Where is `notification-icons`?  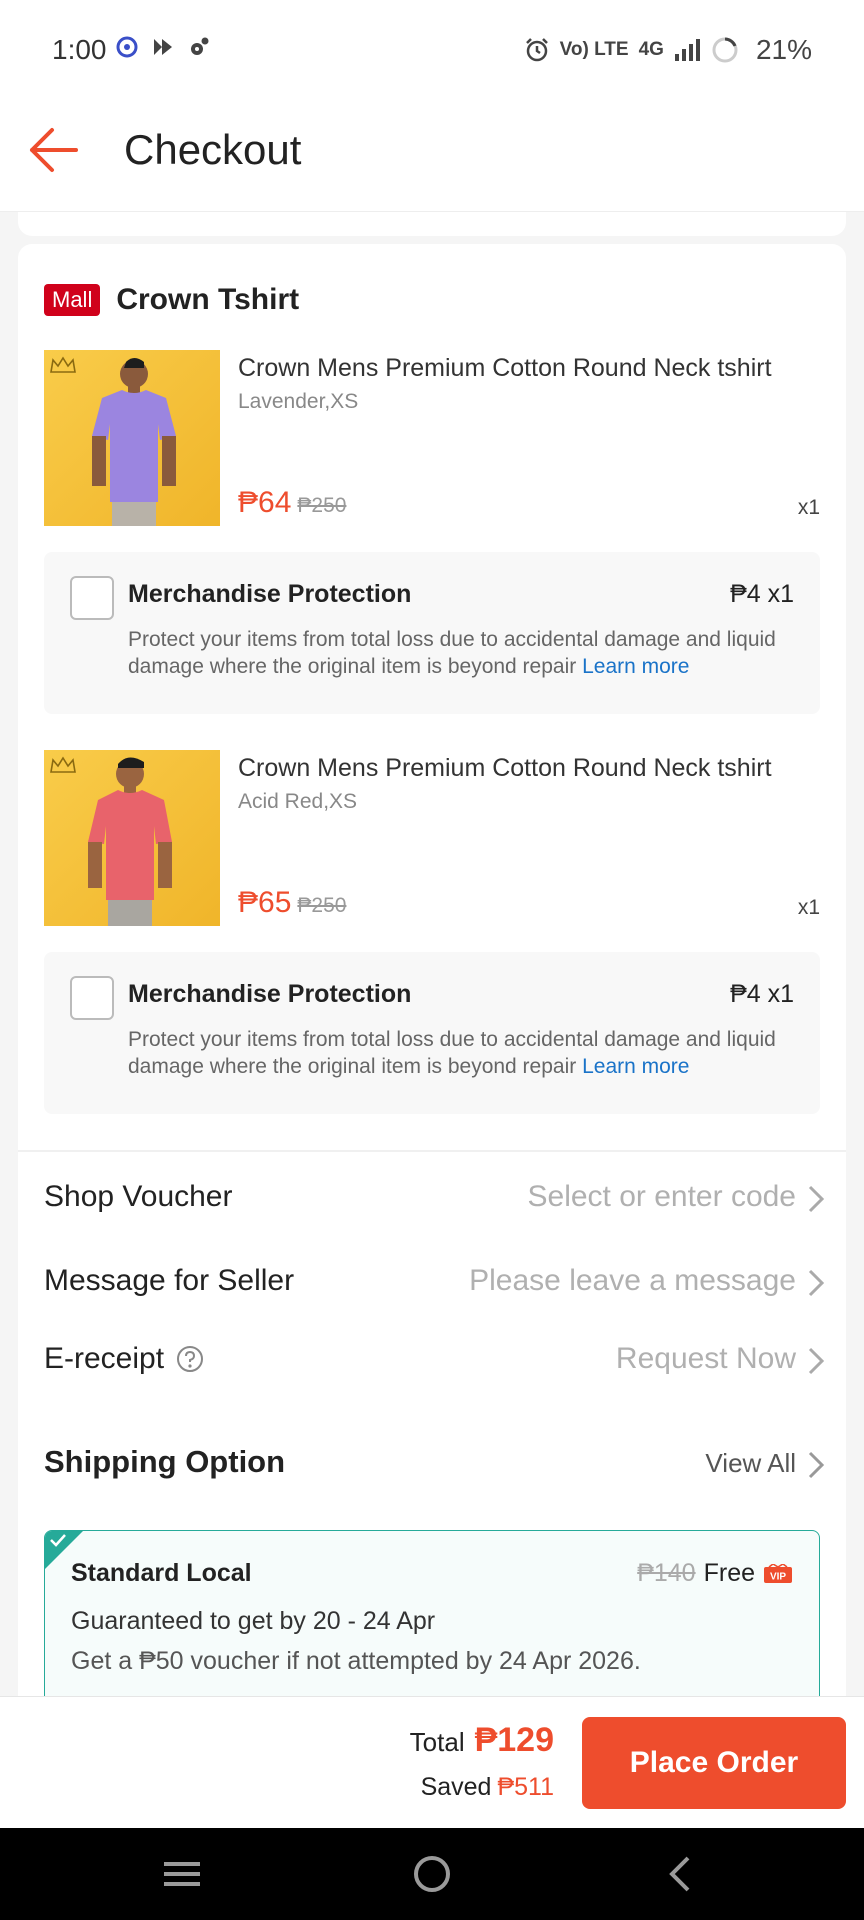
notification-icons is located at coordinates (163, 47).